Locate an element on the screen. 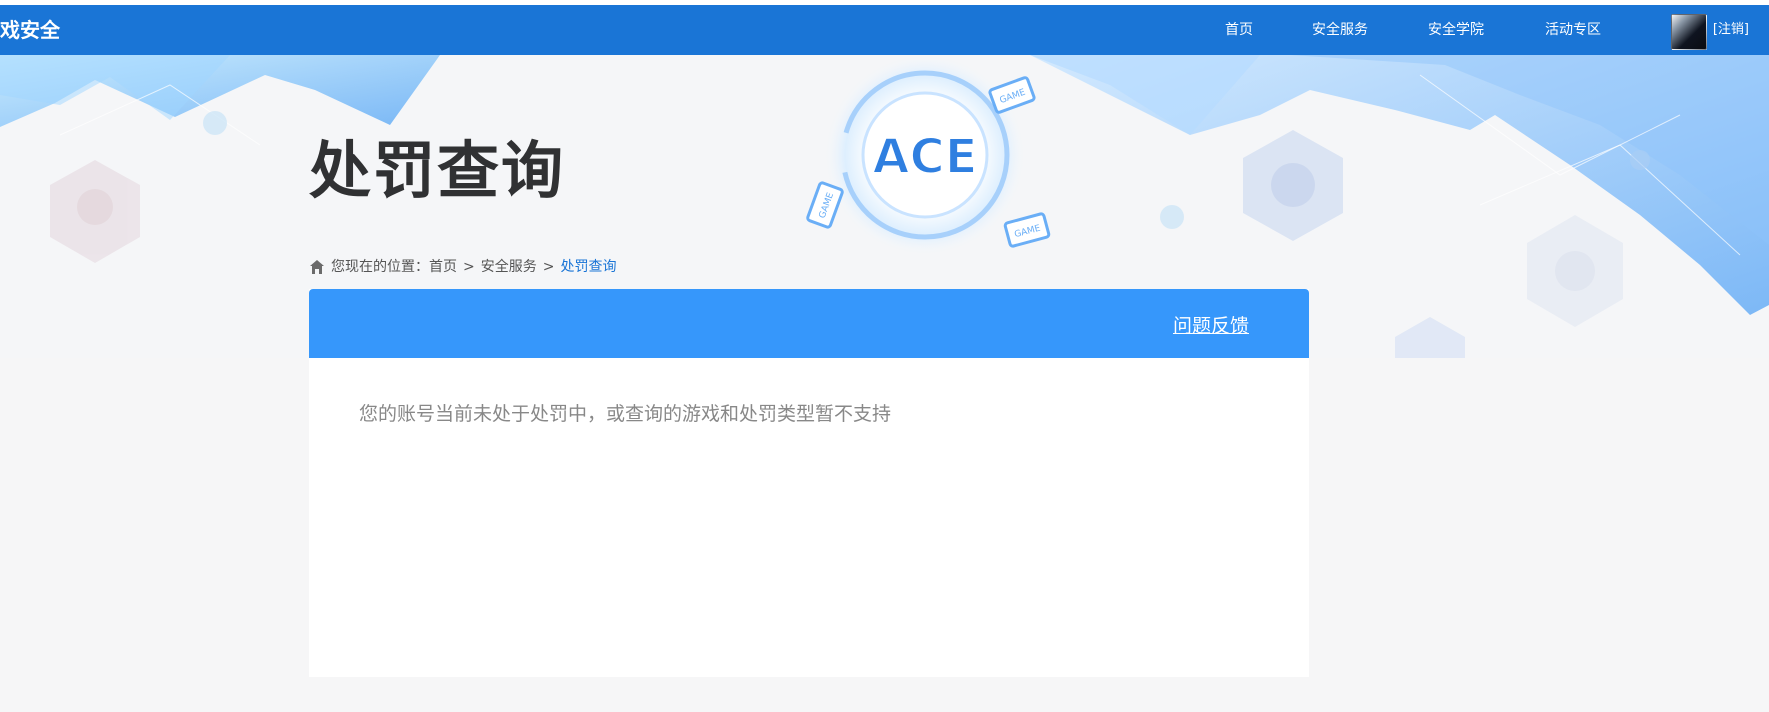  nav-security-service: 安全服务 is located at coordinates (1340, 30).